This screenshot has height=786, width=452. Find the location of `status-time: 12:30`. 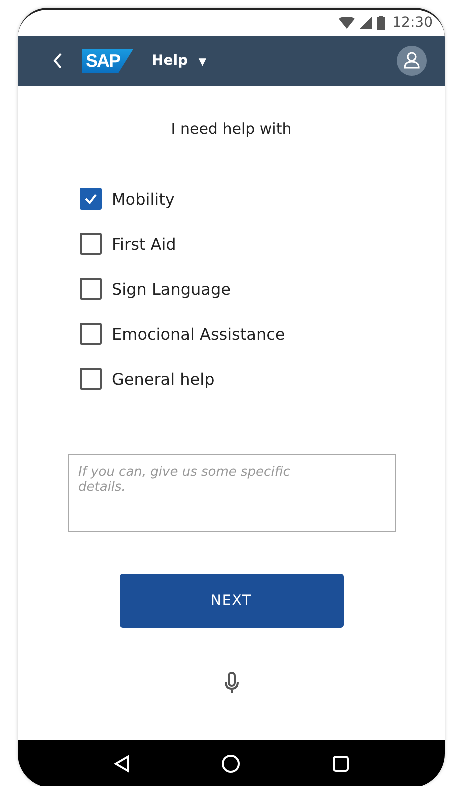

status-time: 12:30 is located at coordinates (412, 23).